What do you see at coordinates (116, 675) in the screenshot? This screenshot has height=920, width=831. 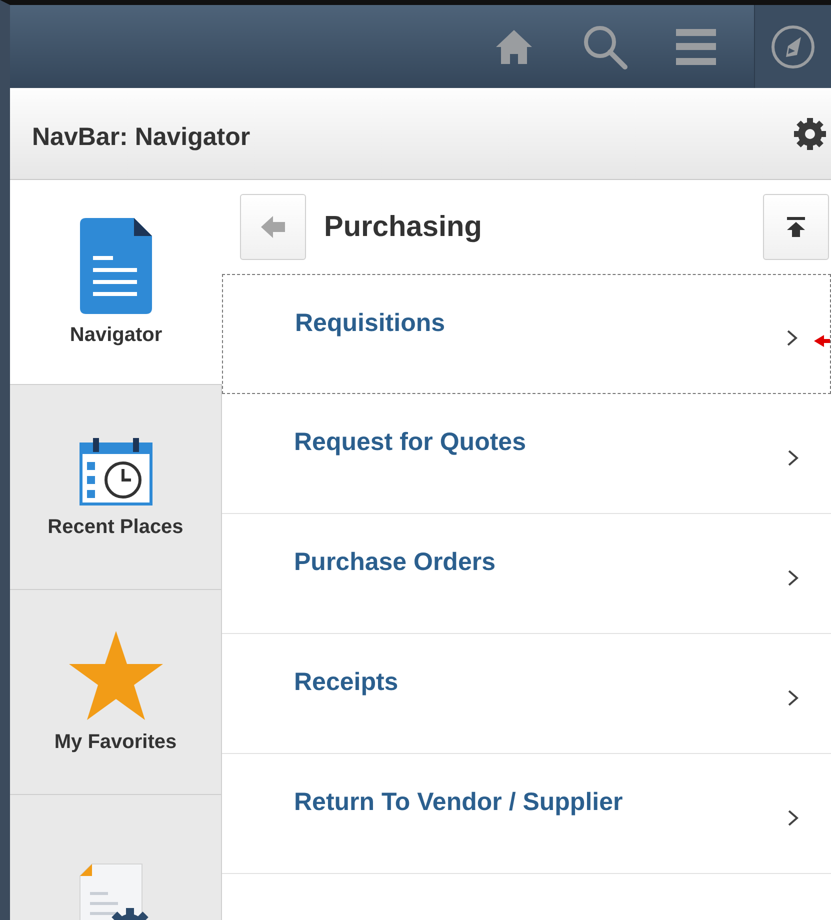 I see `star-icon` at bounding box center [116, 675].